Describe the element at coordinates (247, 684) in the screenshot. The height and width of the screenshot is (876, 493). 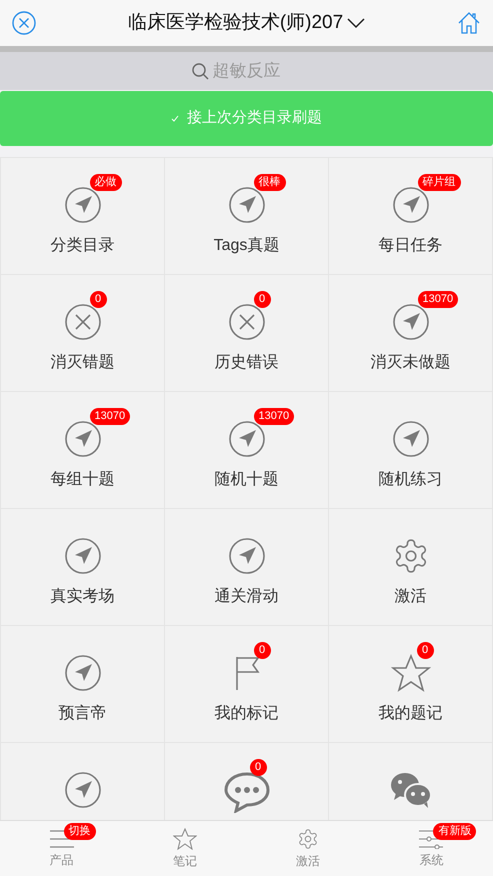
I see `menu-tile: 0 我的标记` at that location.